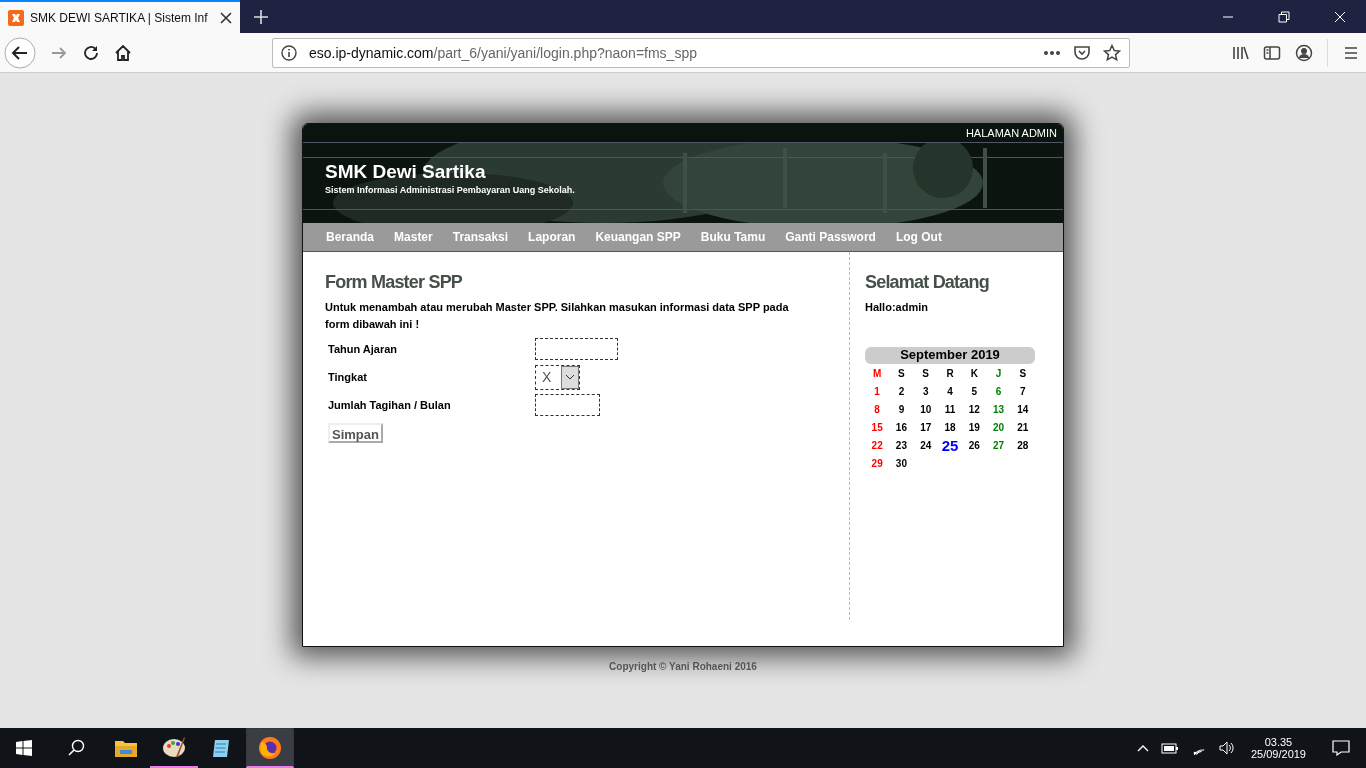  I want to click on palette-icon, so click(174, 747).